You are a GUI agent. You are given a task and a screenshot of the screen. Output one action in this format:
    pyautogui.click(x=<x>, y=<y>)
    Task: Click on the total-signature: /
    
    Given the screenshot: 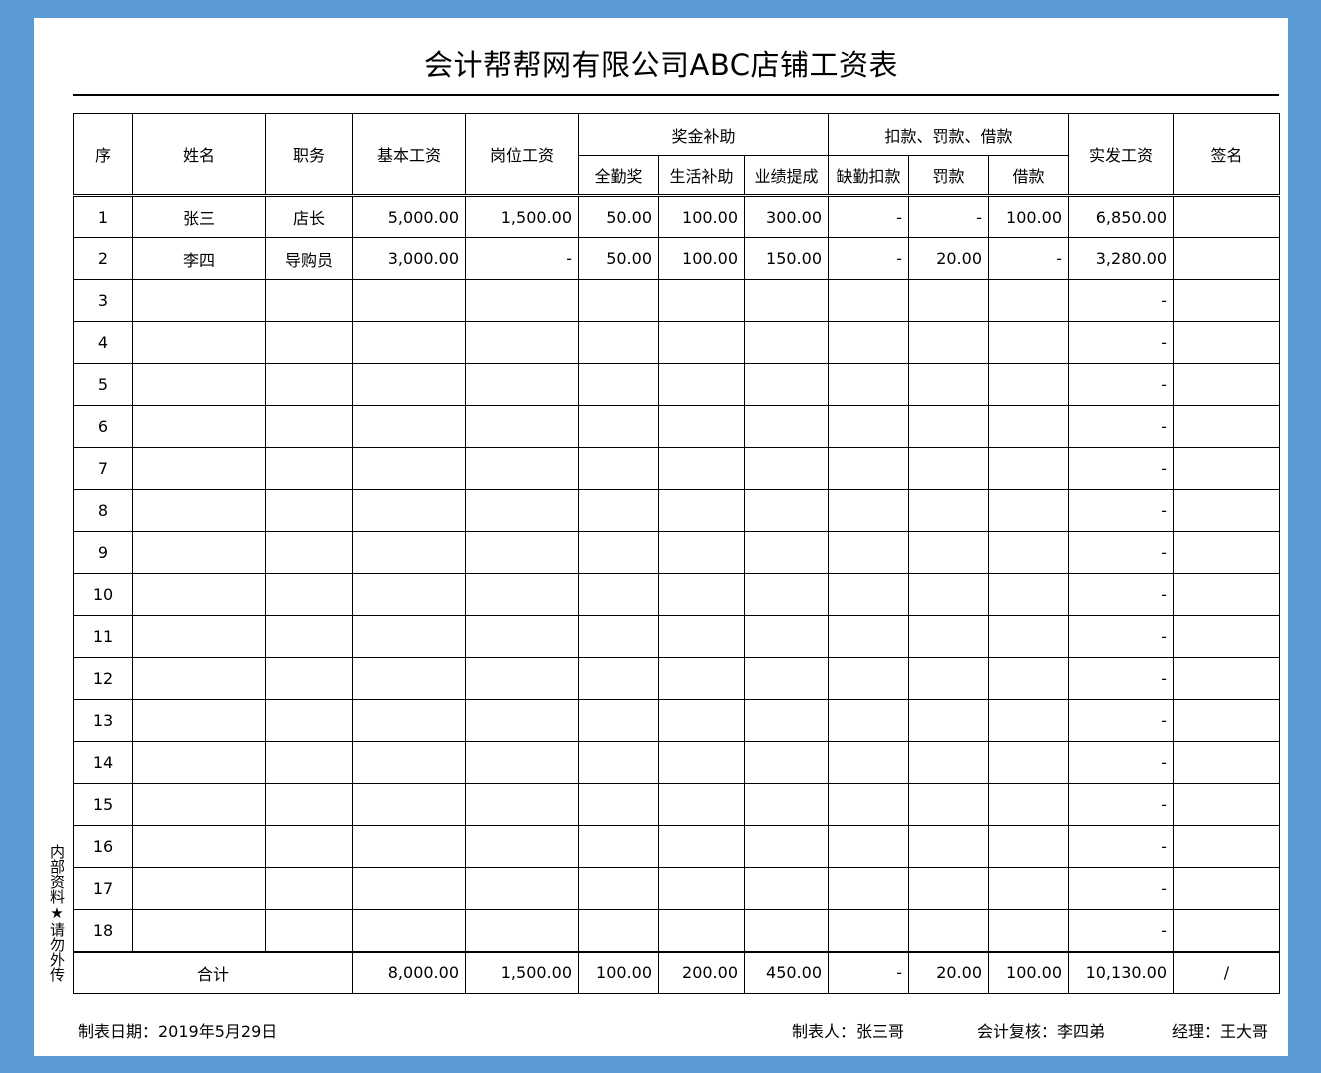 What is the action you would take?
    pyautogui.click(x=1226, y=972)
    